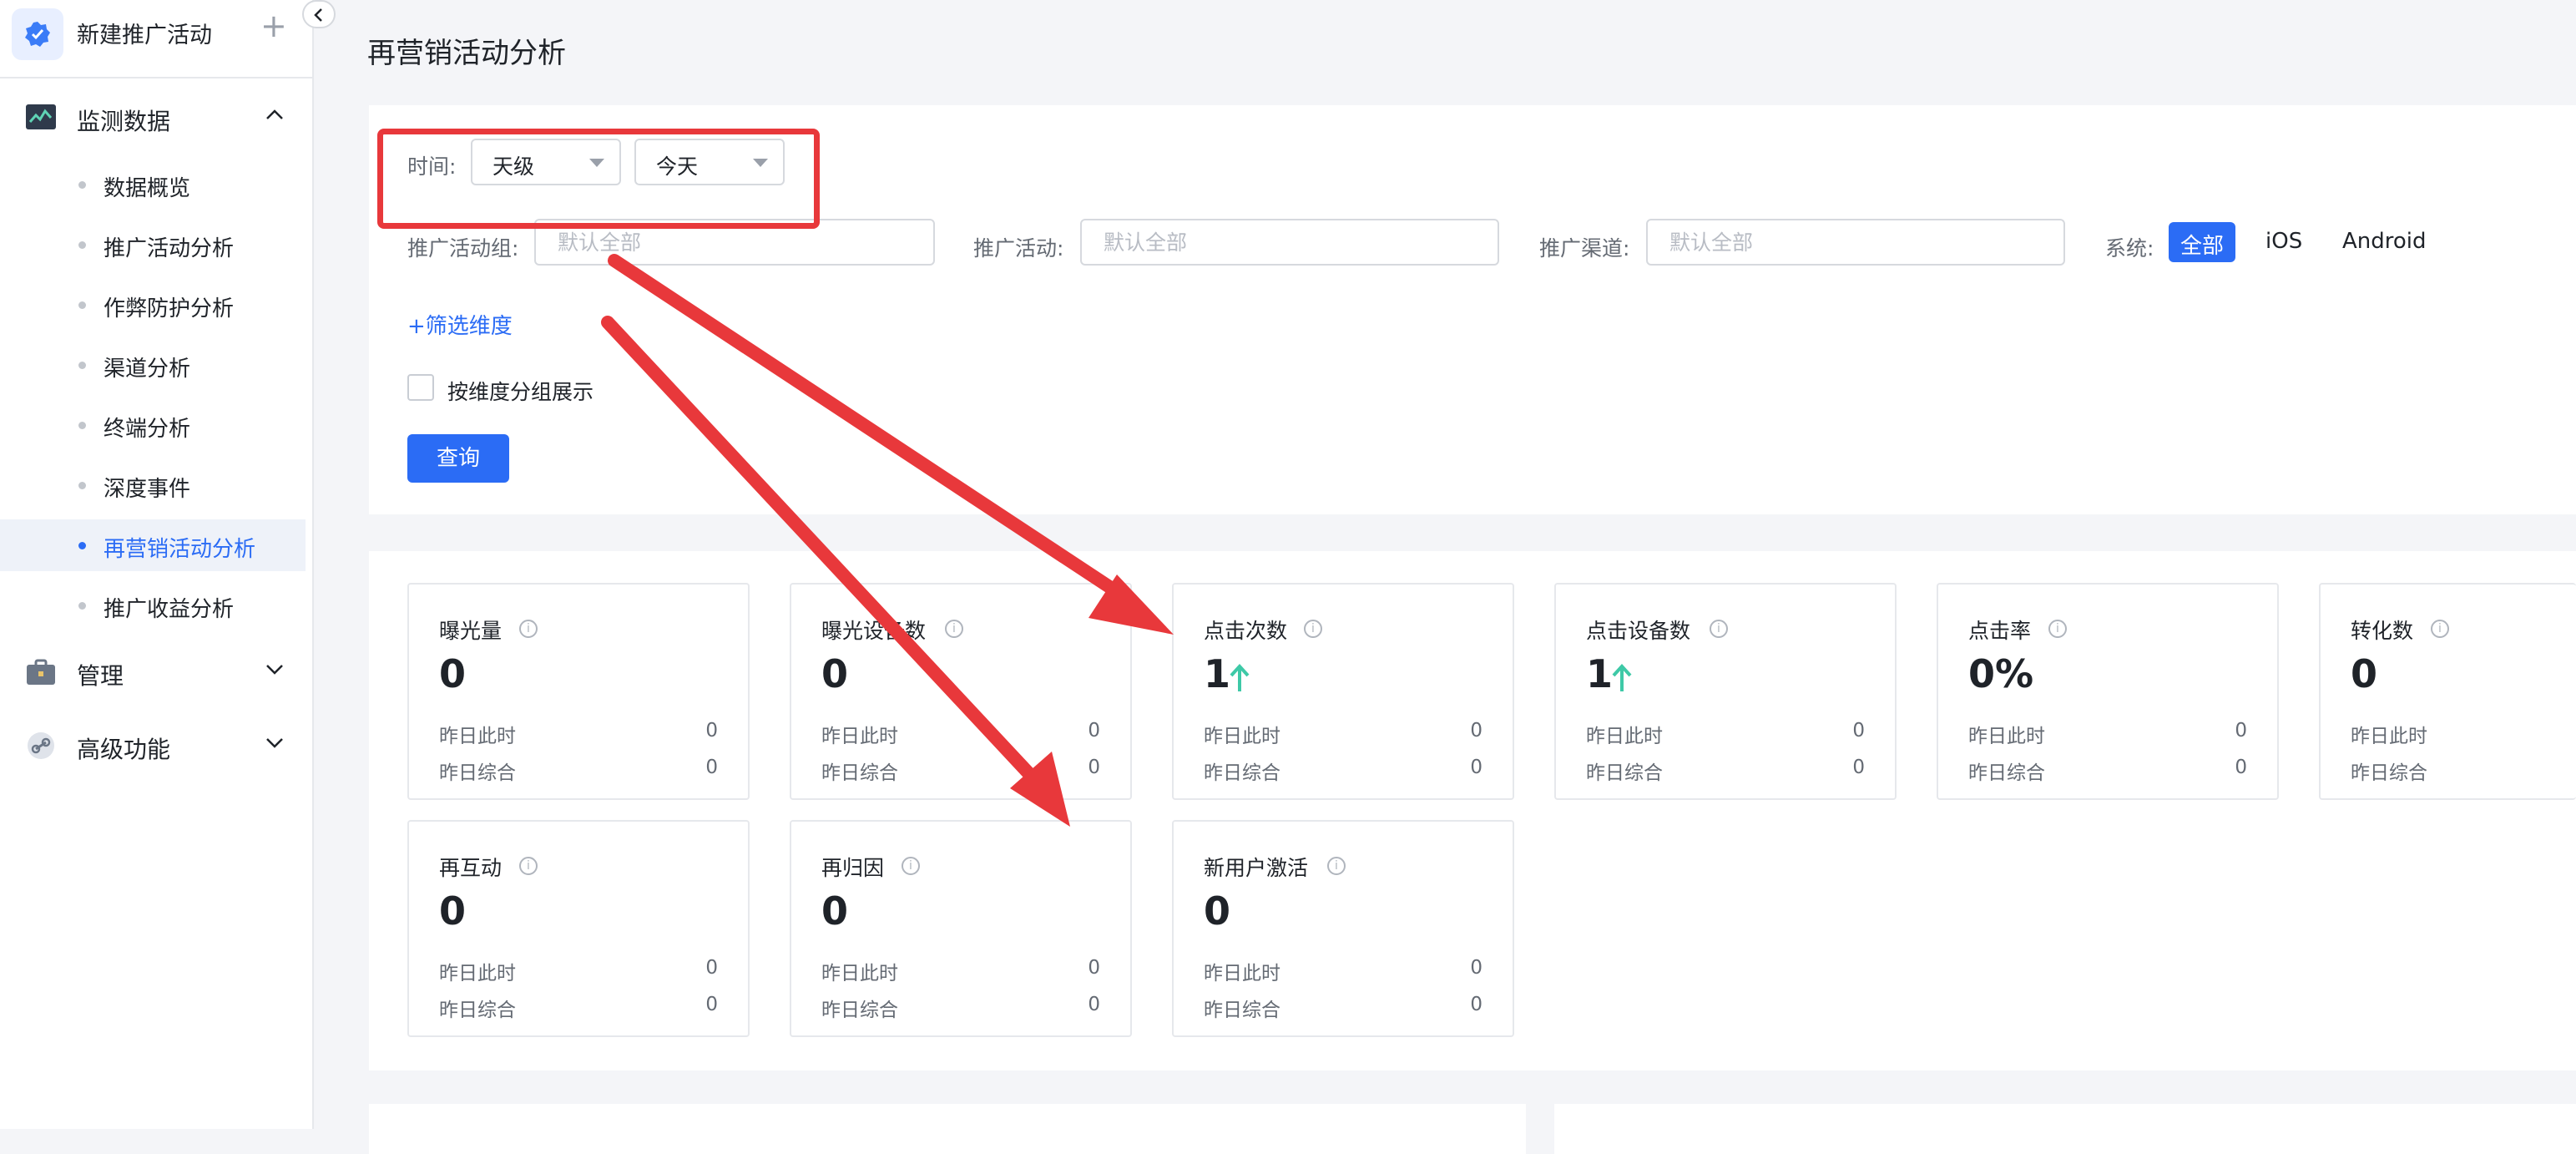  Describe the element at coordinates (169, 249) in the screenshot. I see `sidebar-item-label: 推广活动分析` at that location.